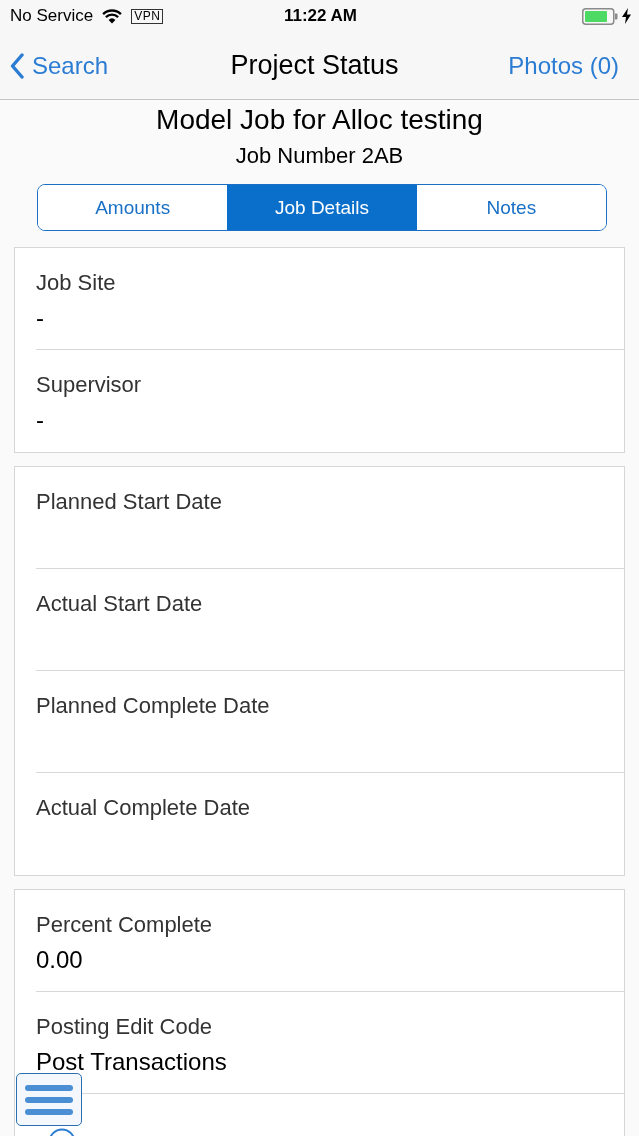 The height and width of the screenshot is (1136, 639). What do you see at coordinates (626, 16) in the screenshot?
I see `charging-bolt-icon` at bounding box center [626, 16].